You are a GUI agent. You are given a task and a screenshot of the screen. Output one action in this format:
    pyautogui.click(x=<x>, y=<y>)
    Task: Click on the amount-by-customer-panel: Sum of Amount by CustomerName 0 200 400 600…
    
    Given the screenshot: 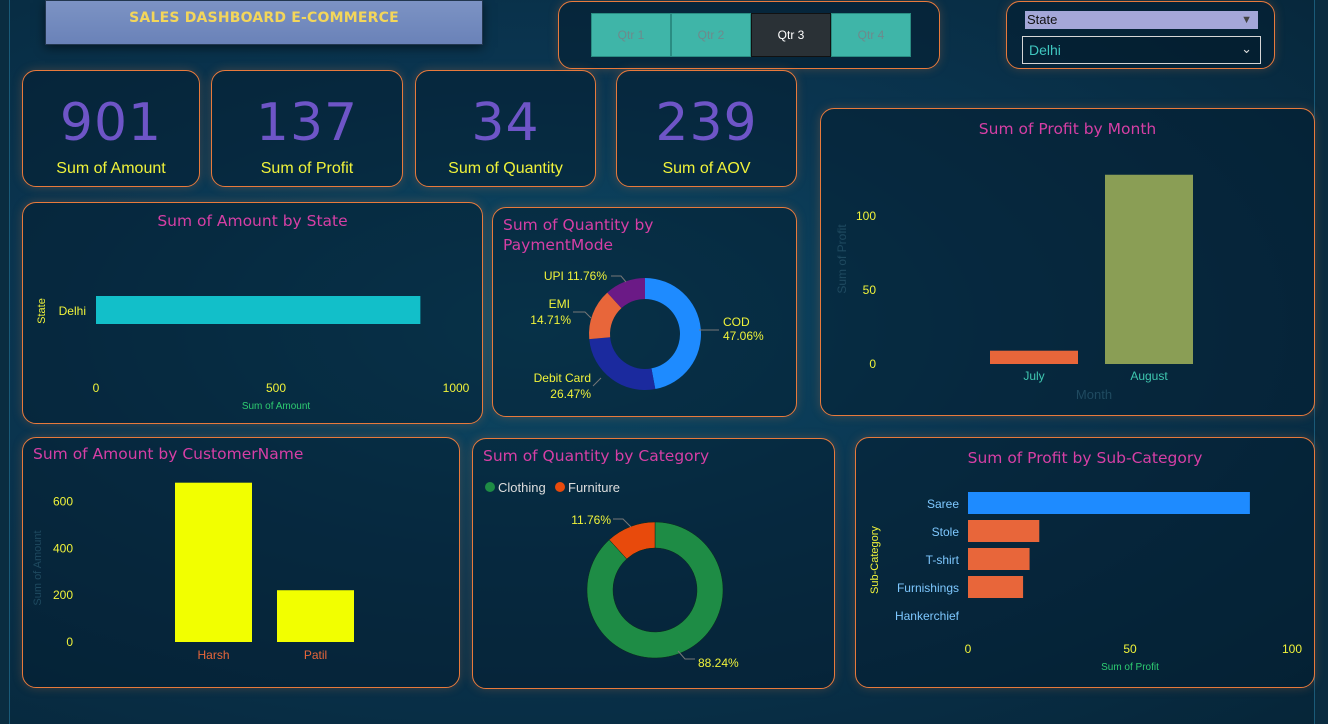 What is the action you would take?
    pyautogui.click(x=241, y=562)
    